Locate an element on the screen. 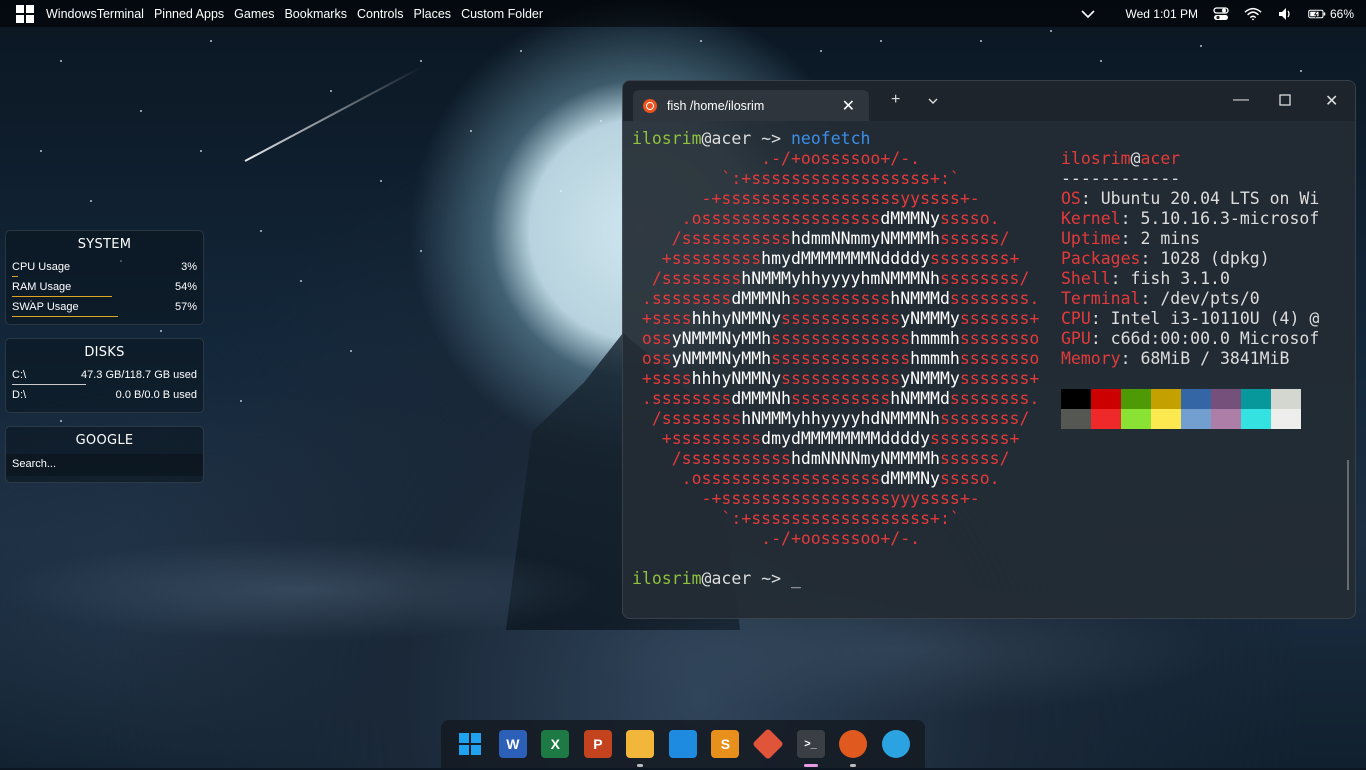 The height and width of the screenshot is (770, 1366). wifi-icon is located at coordinates (1253, 14).